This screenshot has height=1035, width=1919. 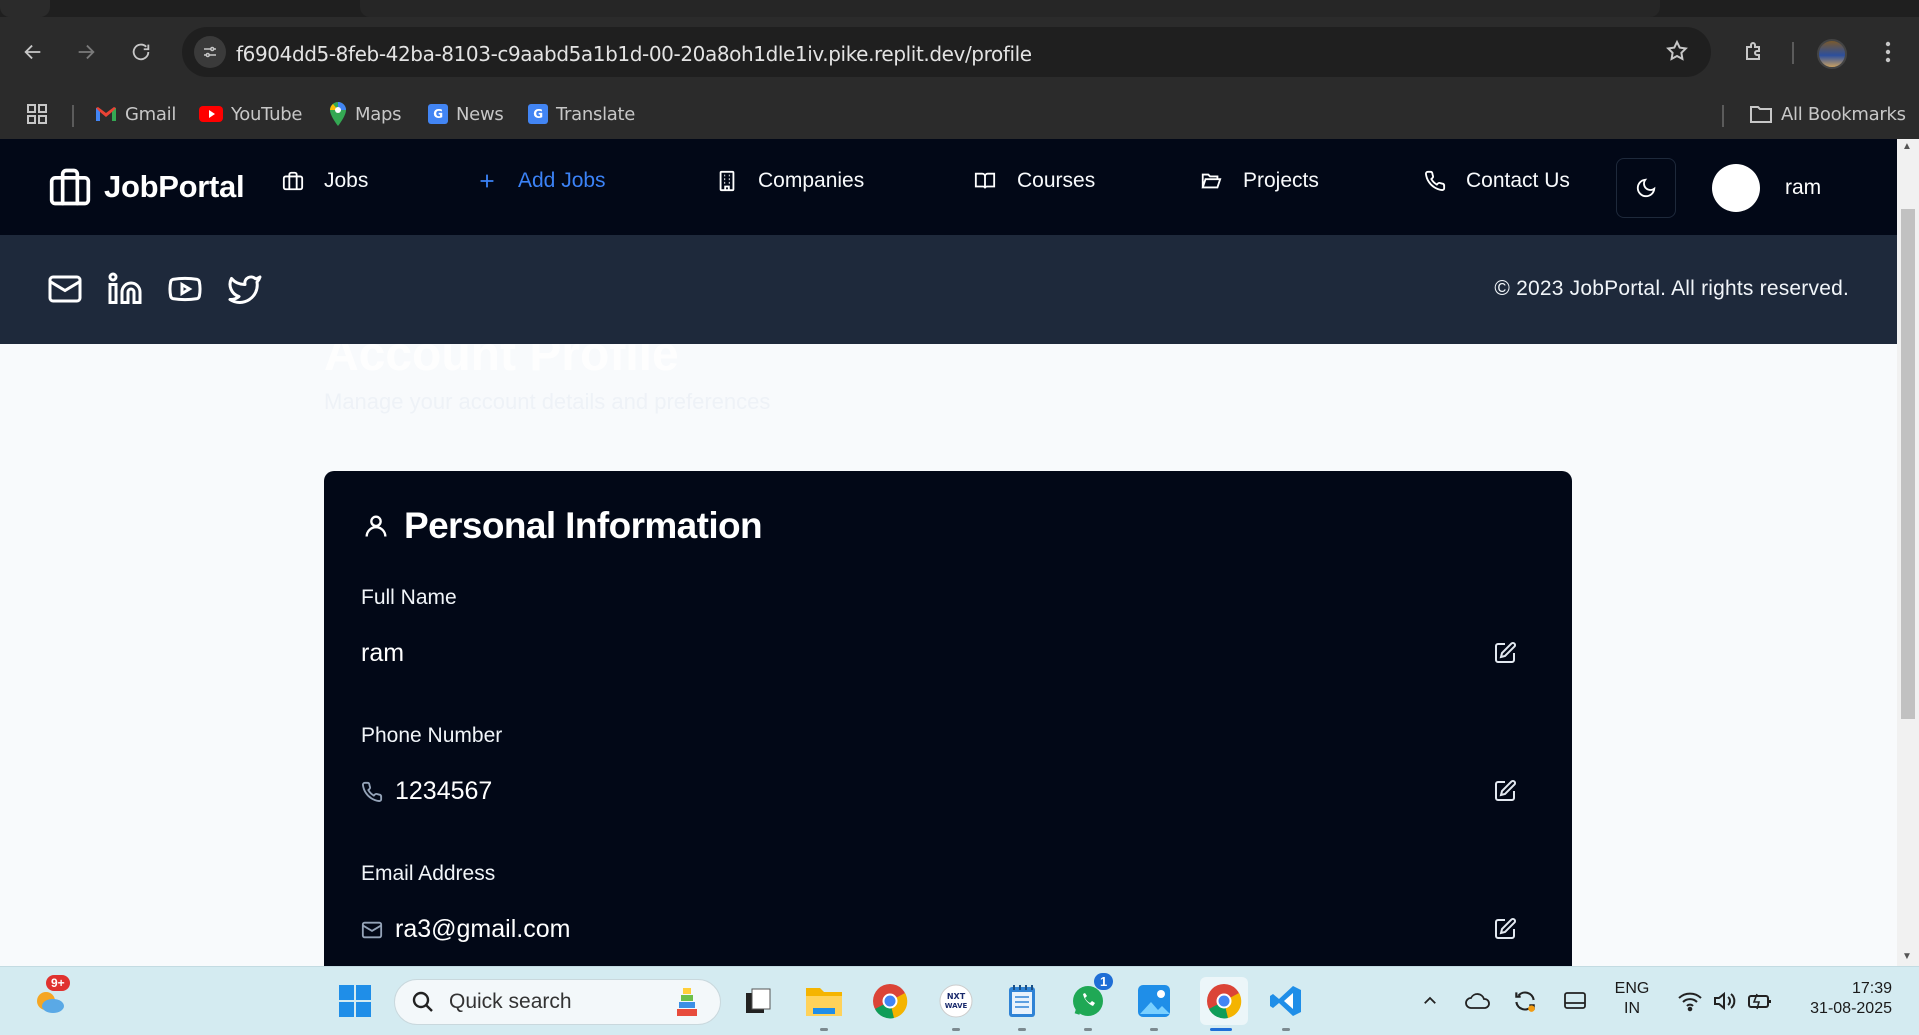 I want to click on bookmark-label: Gmail, so click(x=151, y=114).